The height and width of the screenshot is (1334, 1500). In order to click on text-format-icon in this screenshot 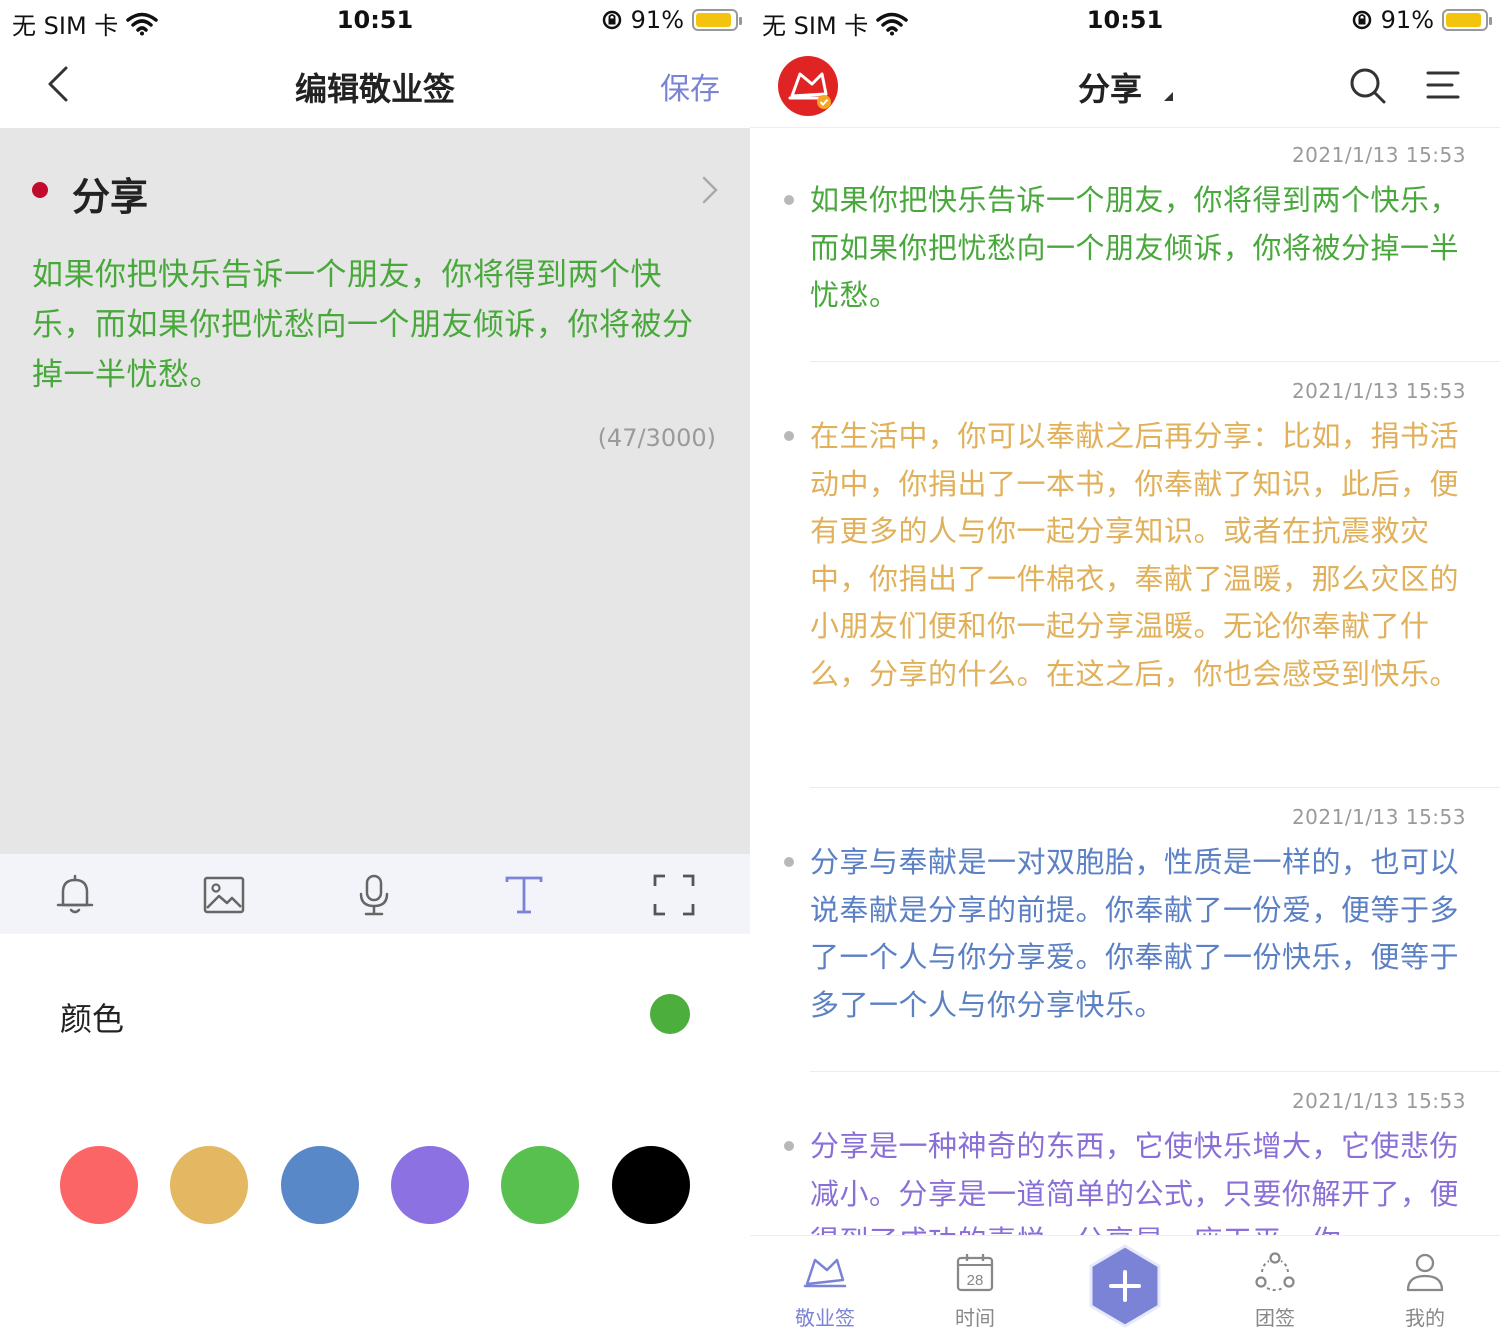, I will do `click(524, 895)`.